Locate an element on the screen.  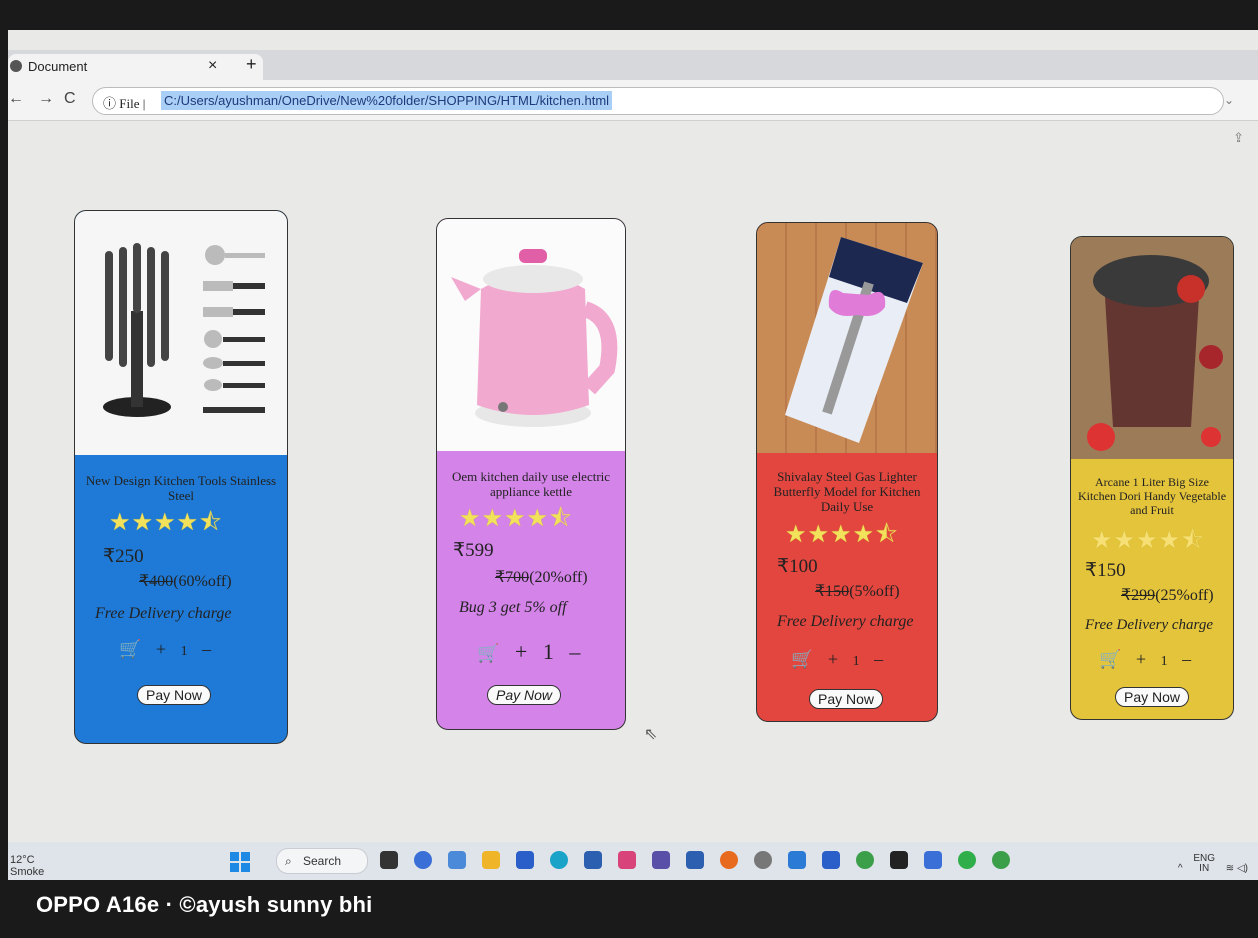
system-tray: ^ ENG IN ≋ ◁) is located at coordinates (1213, 864).